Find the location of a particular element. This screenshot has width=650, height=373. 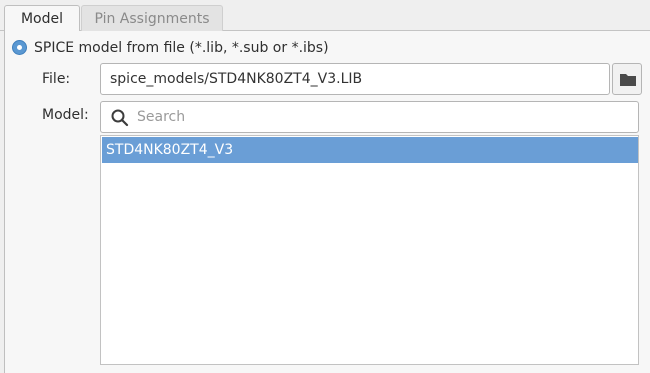

search-icon is located at coordinates (120, 118).